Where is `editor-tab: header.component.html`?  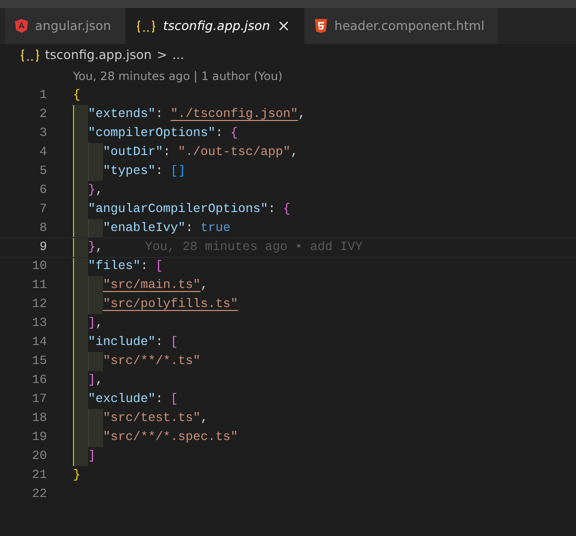 editor-tab: header.component.html is located at coordinates (401, 26).